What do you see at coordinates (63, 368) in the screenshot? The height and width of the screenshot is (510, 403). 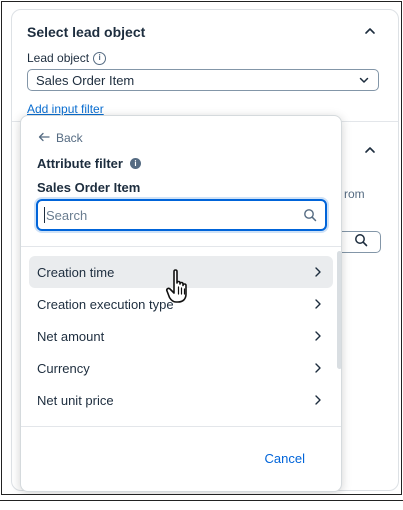 I see `attribute-item-label: Currency` at bounding box center [63, 368].